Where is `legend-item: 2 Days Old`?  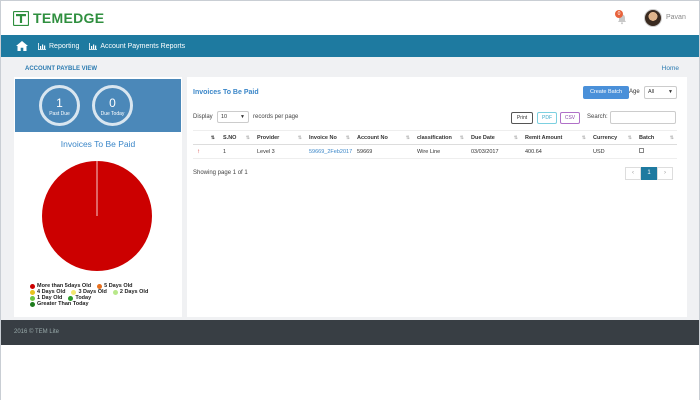
legend-item: 2 Days Old is located at coordinates (130, 292).